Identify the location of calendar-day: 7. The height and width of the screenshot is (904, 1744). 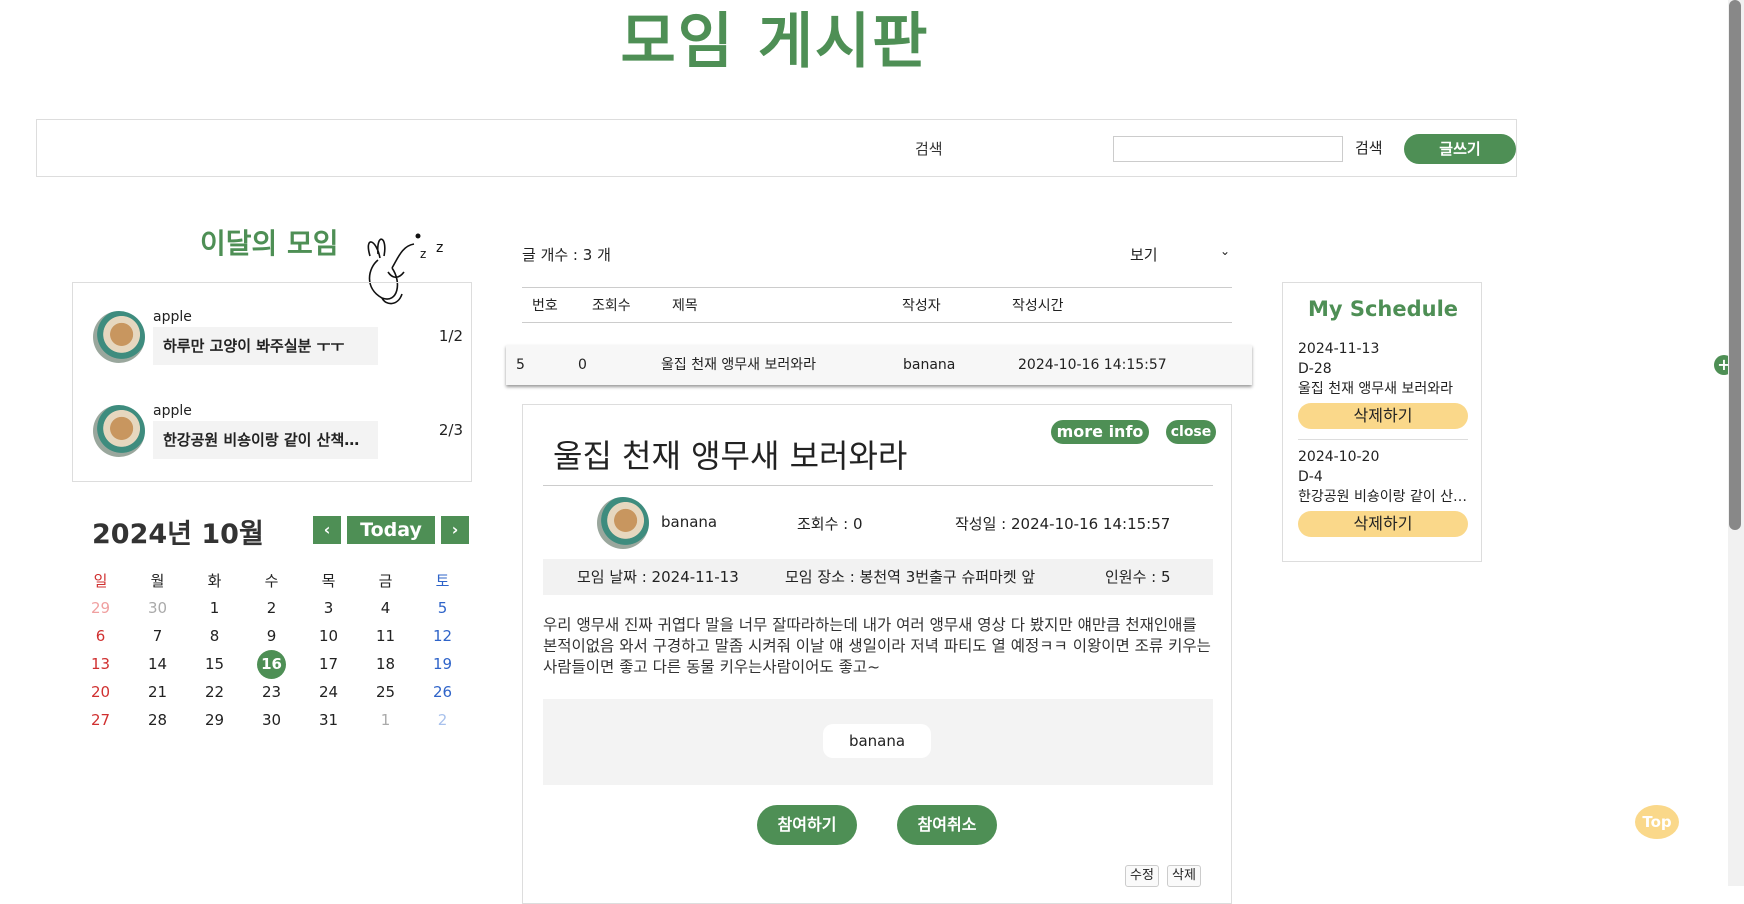
(157, 636).